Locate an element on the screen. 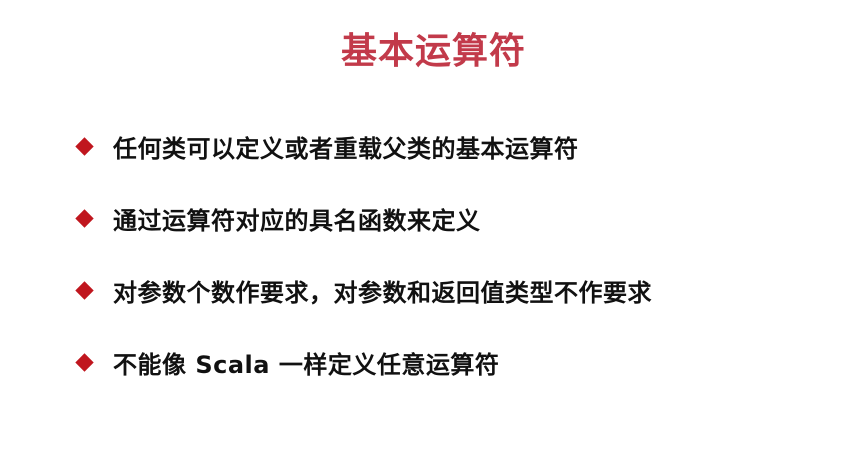 The image size is (867, 461). bullet-item: 对参数个数作要求，对参数和返回值类型不作要求 is located at coordinates (464, 290).